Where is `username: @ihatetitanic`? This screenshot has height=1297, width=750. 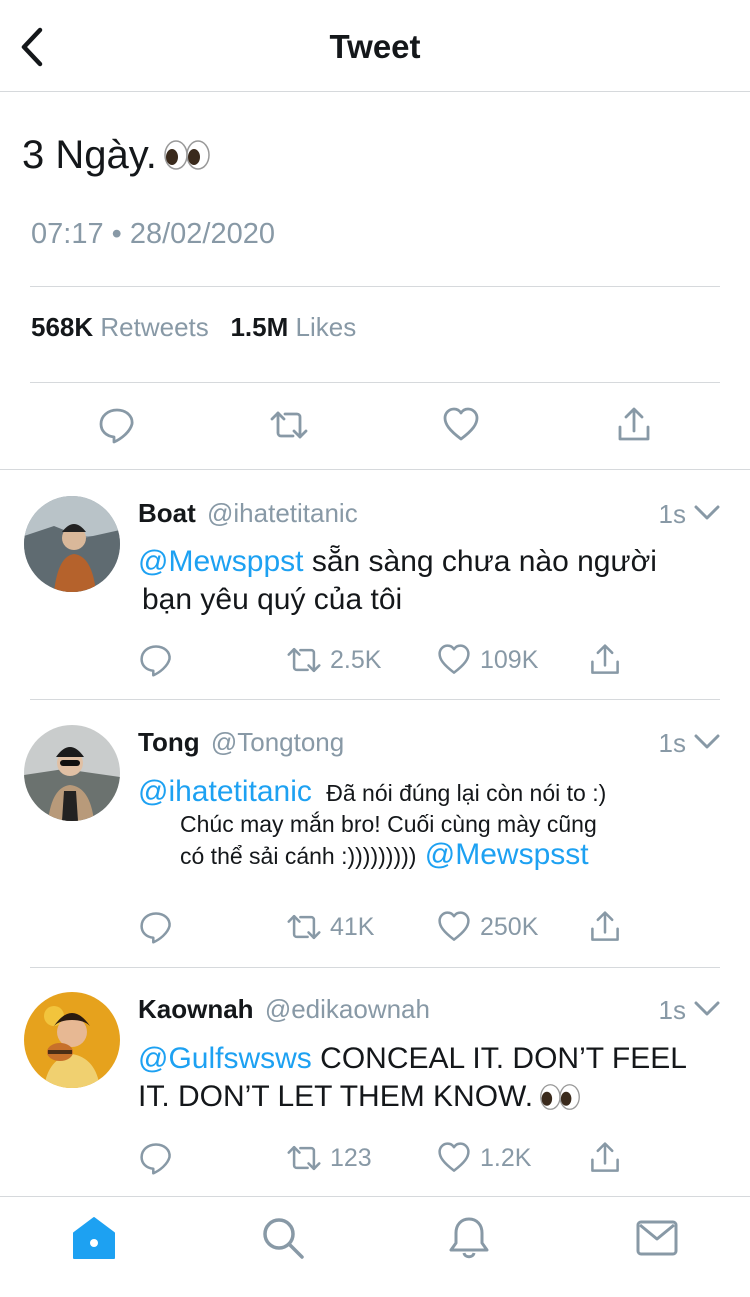
username: @ihatetitanic is located at coordinates (282, 513).